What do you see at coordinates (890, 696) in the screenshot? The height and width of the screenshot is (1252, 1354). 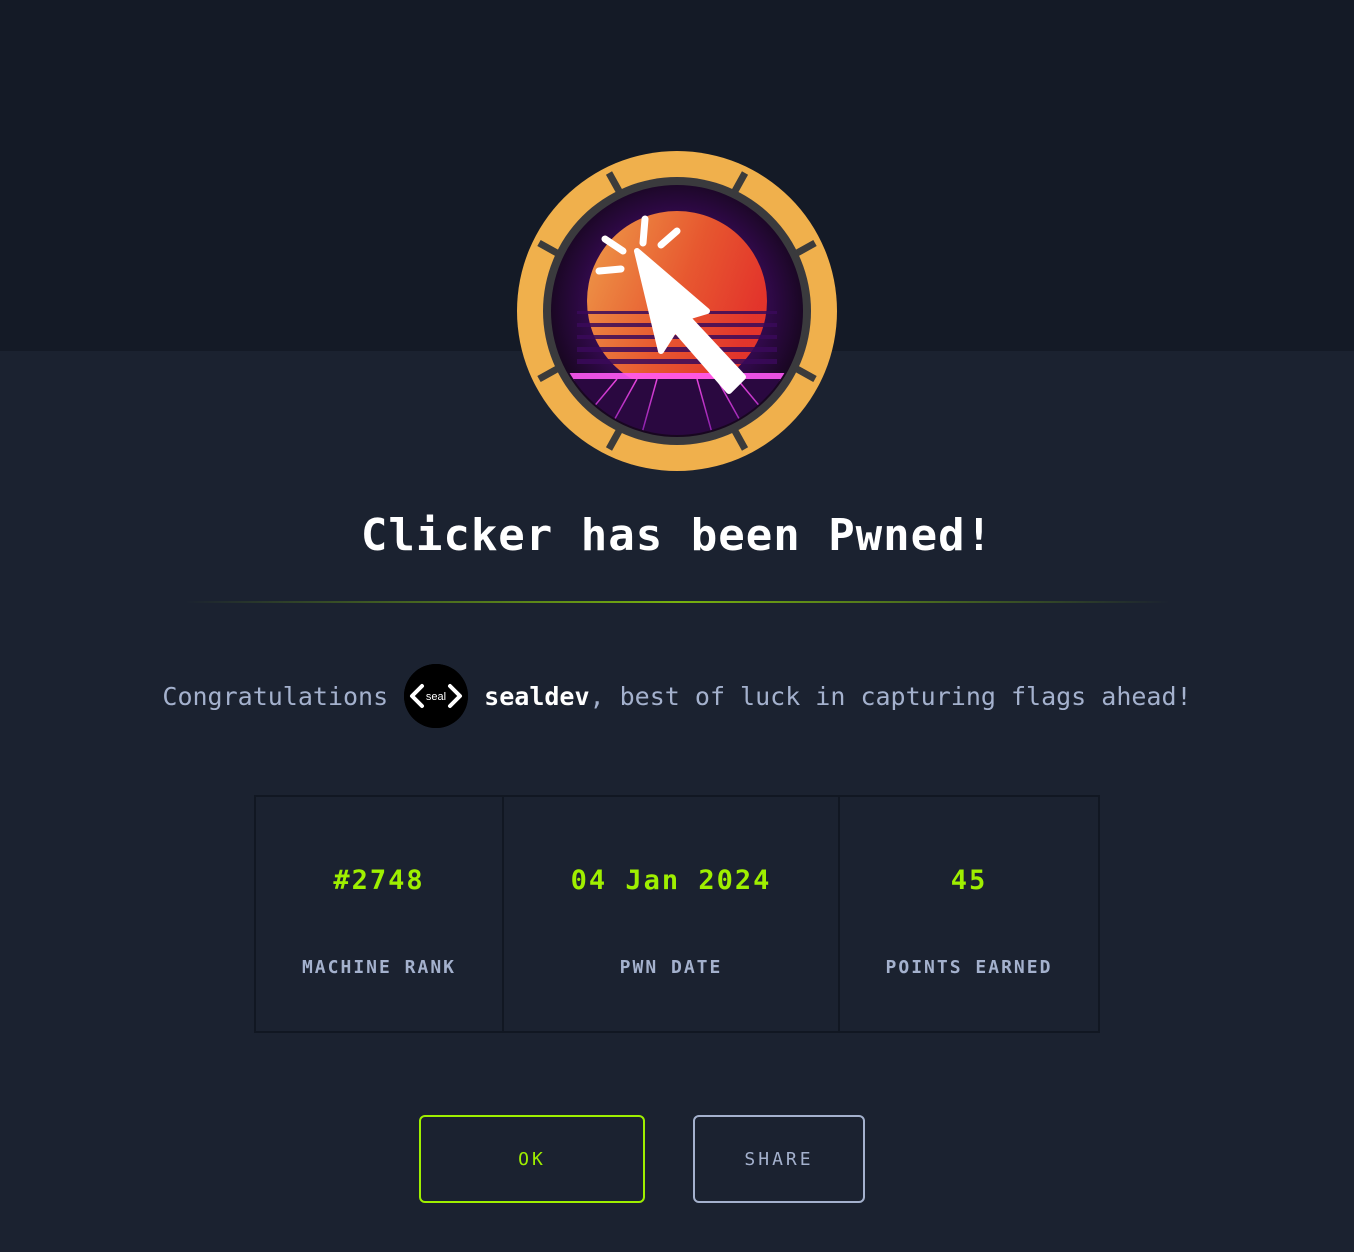 I see `congrats-suffix: , best of luck in capturing flags ahead!` at bounding box center [890, 696].